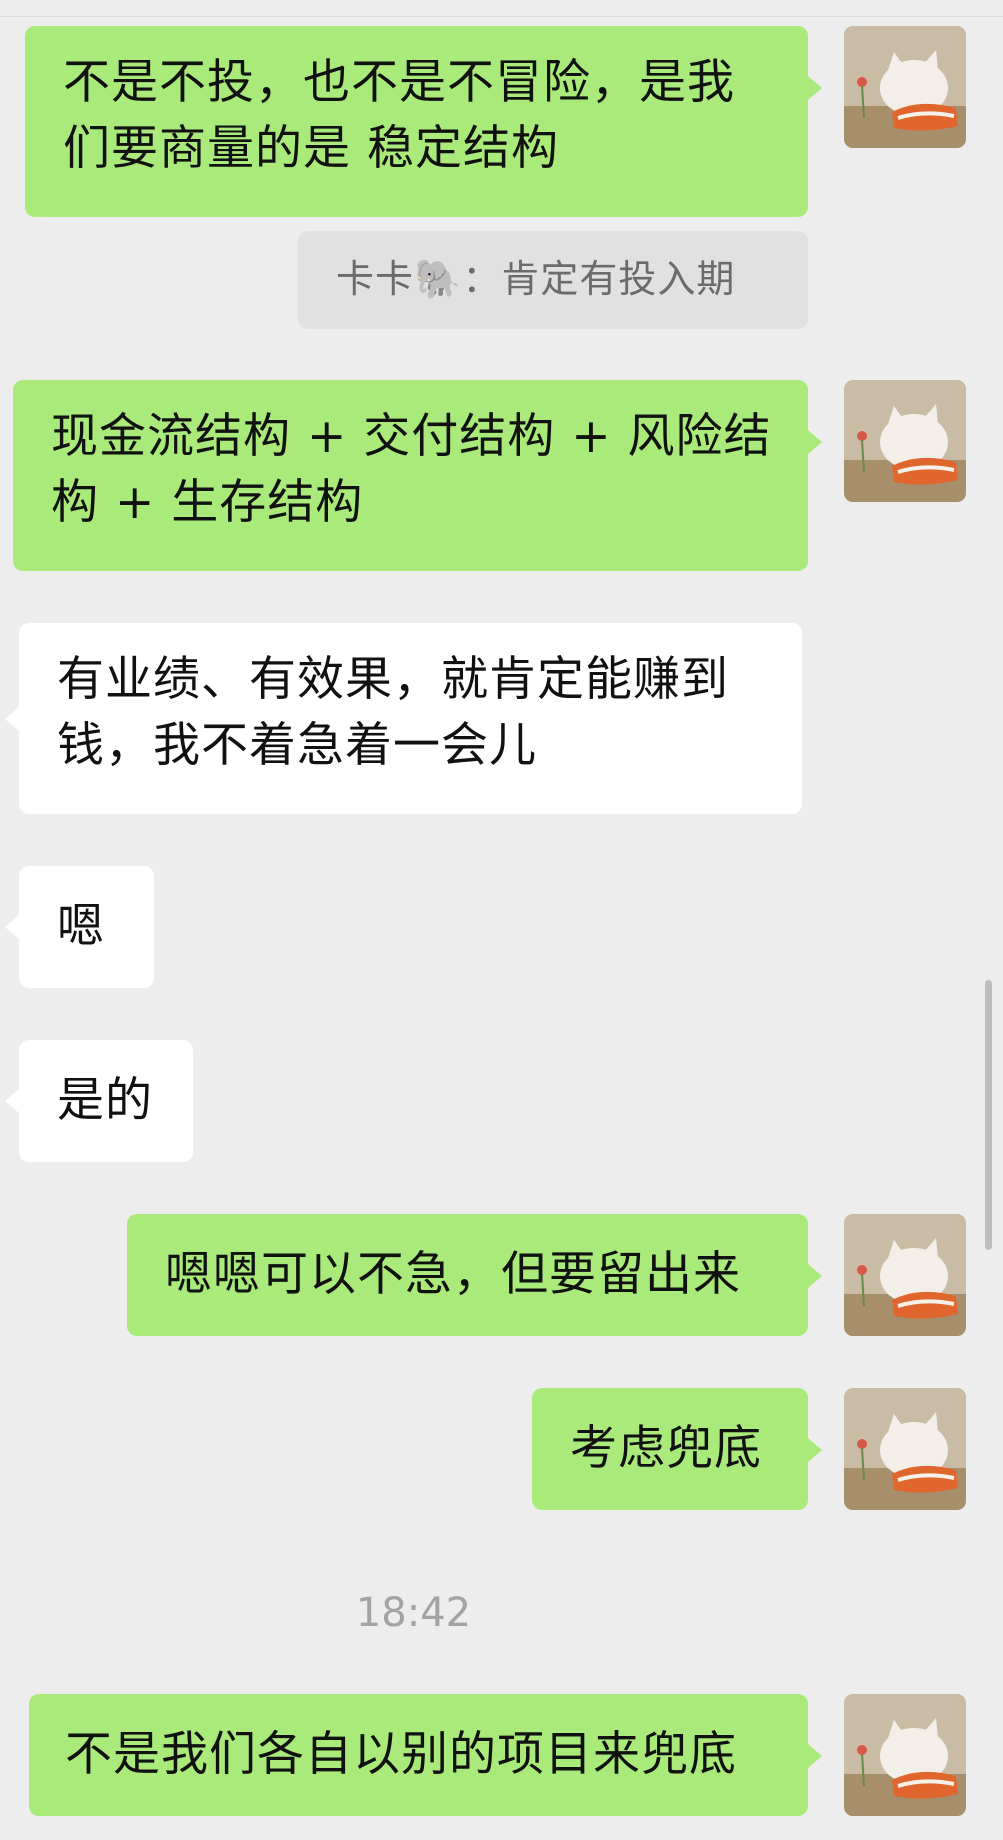  I want to click on outgoing-message: 不是我们各自以别的项目来兜底, so click(425, 1755).